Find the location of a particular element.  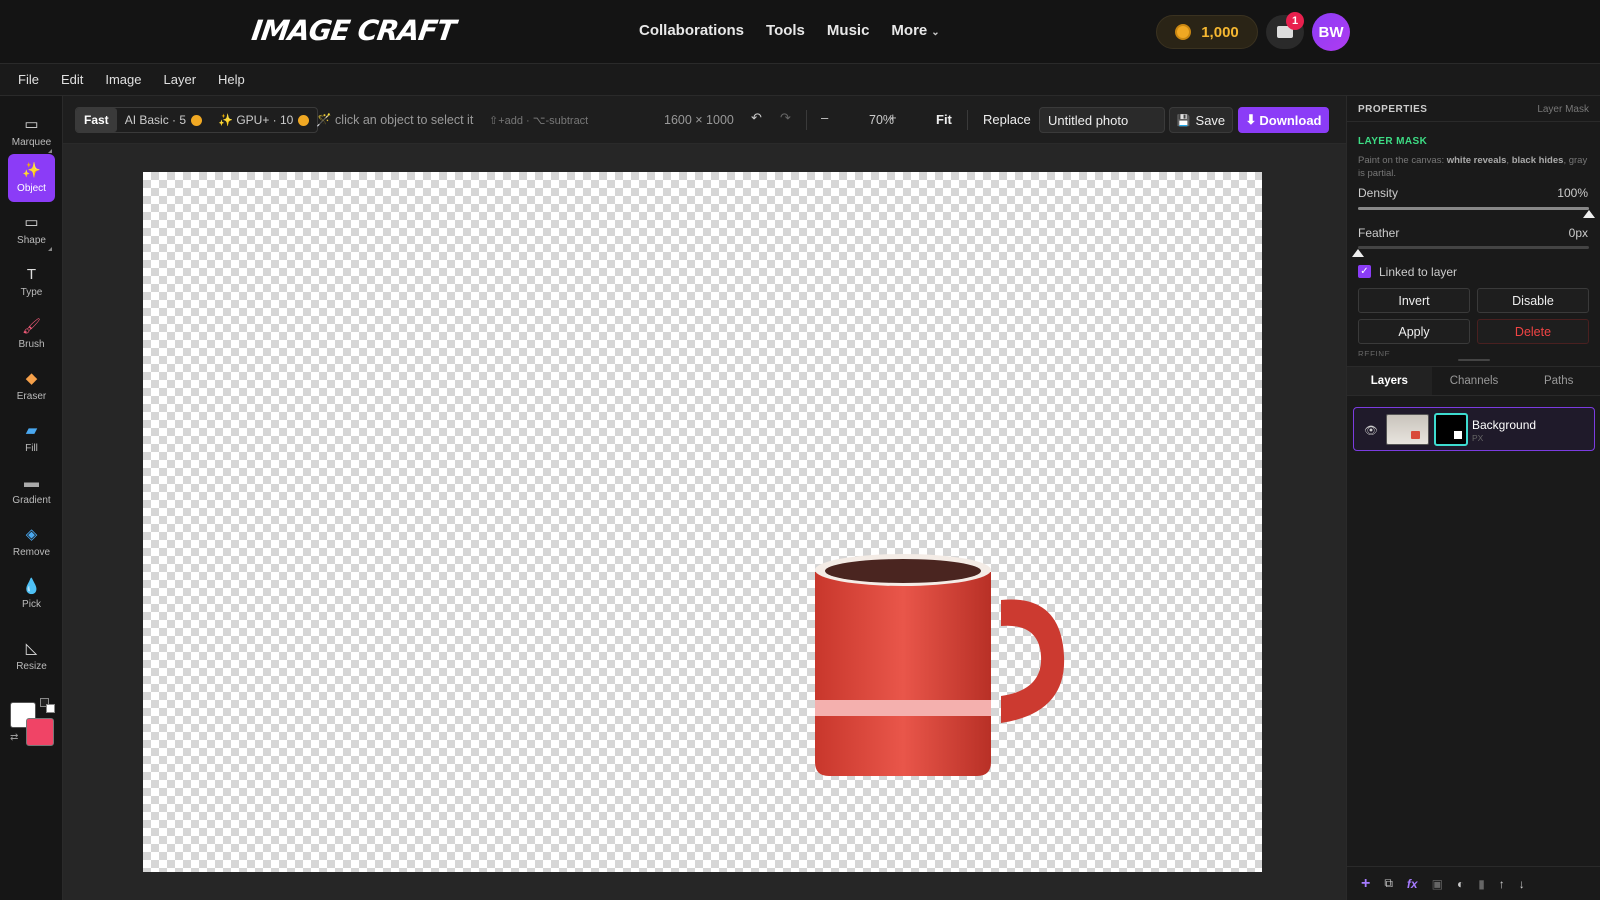

move-layer-down-icon: ↓ is located at coordinates (1522, 884).